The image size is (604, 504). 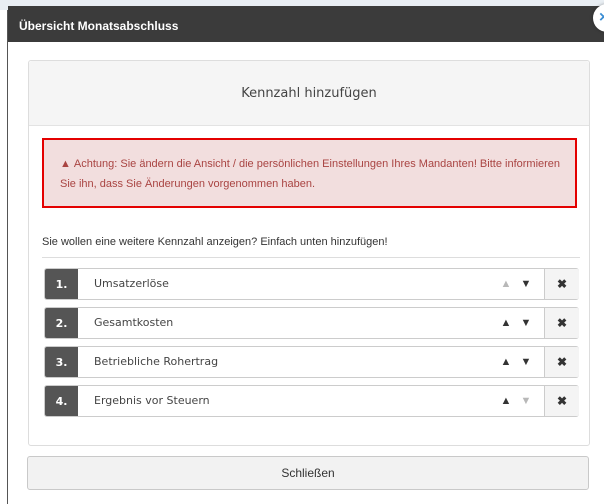 What do you see at coordinates (311, 323) in the screenshot?
I see `kpi-row: 2. Gesamtkosten ▲ ▼ ✖` at bounding box center [311, 323].